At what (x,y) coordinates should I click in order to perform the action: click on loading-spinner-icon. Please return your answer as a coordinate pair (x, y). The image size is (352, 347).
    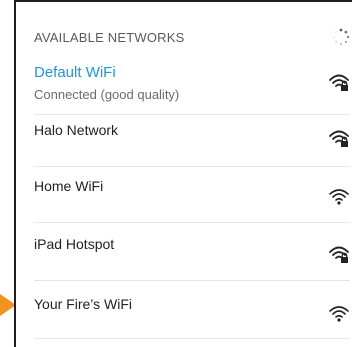
    Looking at the image, I should click on (341, 36).